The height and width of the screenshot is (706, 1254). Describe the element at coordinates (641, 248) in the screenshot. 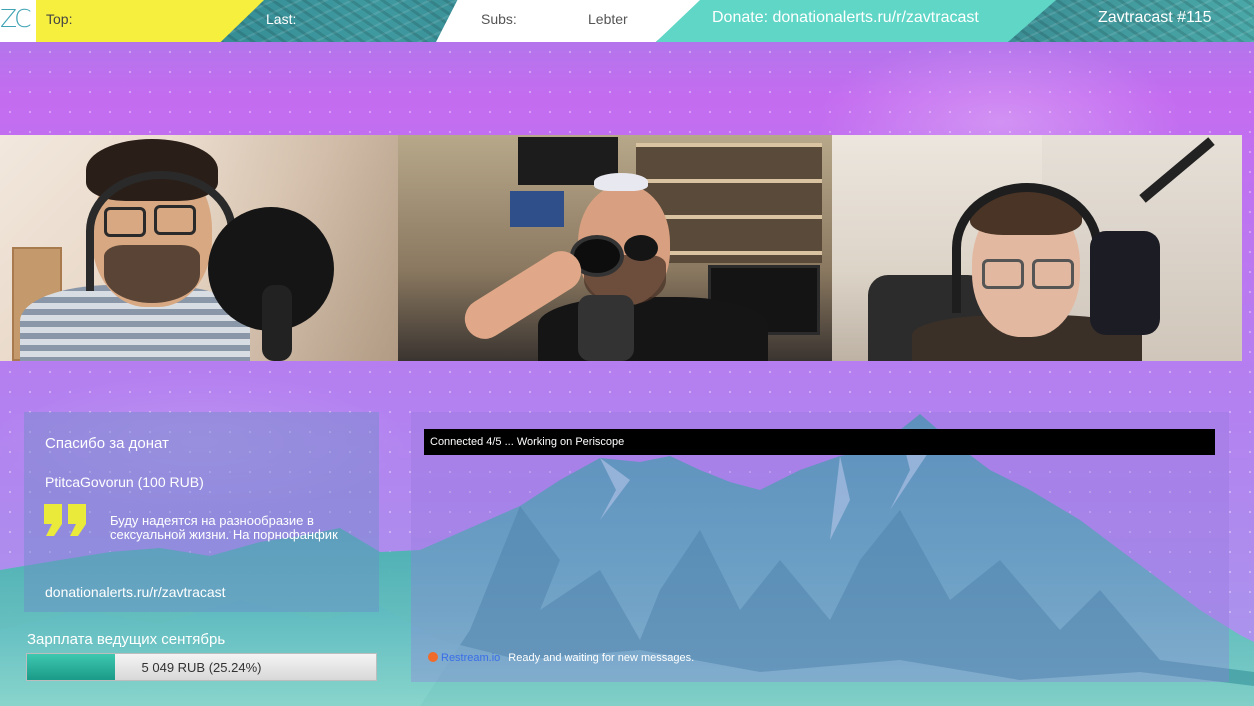

I see `eye-patch` at that location.